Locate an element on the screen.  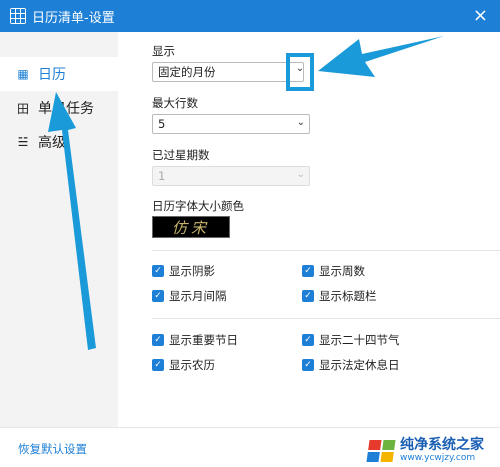
watermark: 纯净系统之家 www.ycwjzy.com is located at coordinates (425, 450).